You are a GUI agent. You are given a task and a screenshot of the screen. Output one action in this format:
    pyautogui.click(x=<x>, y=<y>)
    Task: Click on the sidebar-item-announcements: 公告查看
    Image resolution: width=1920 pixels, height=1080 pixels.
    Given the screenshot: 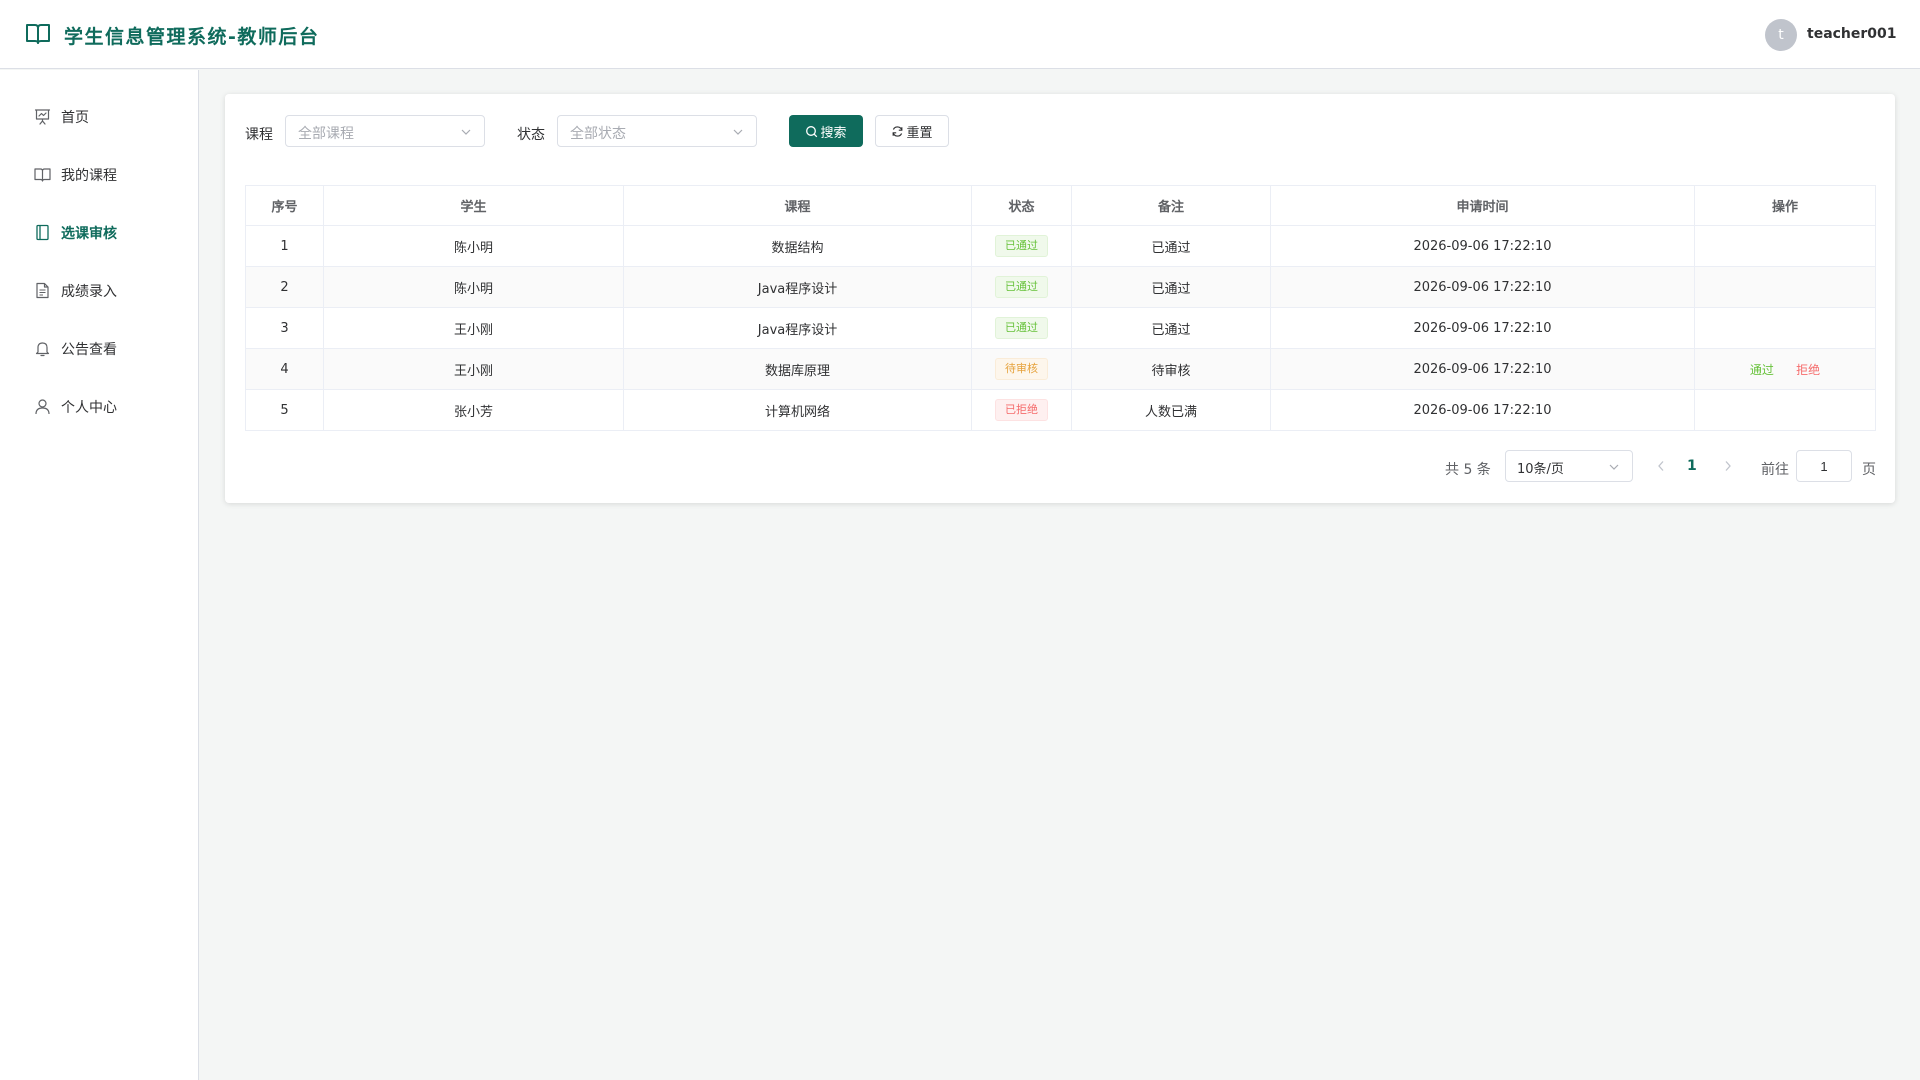 What is the action you would take?
    pyautogui.click(x=99, y=348)
    